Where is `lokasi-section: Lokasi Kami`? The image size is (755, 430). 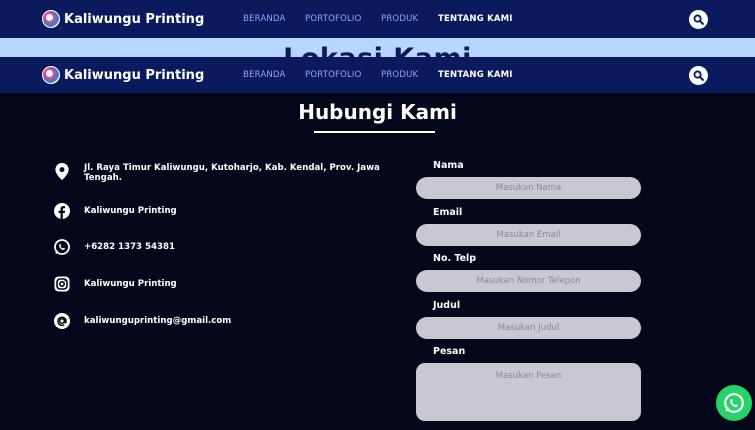
lokasi-section: Lokasi Kami is located at coordinates (377, 47).